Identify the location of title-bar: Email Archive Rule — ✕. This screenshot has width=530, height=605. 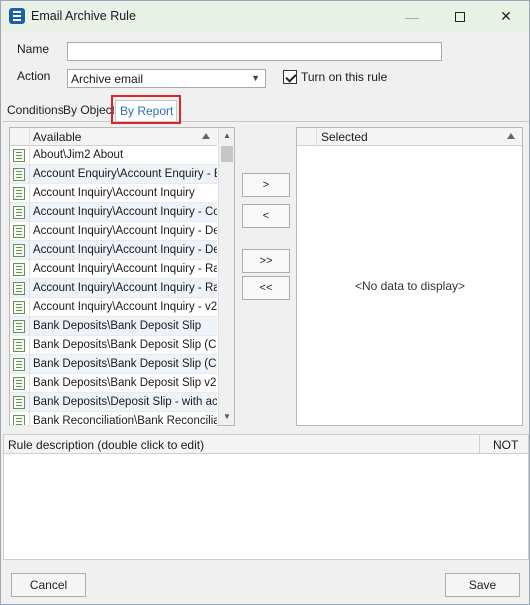
(265, 16).